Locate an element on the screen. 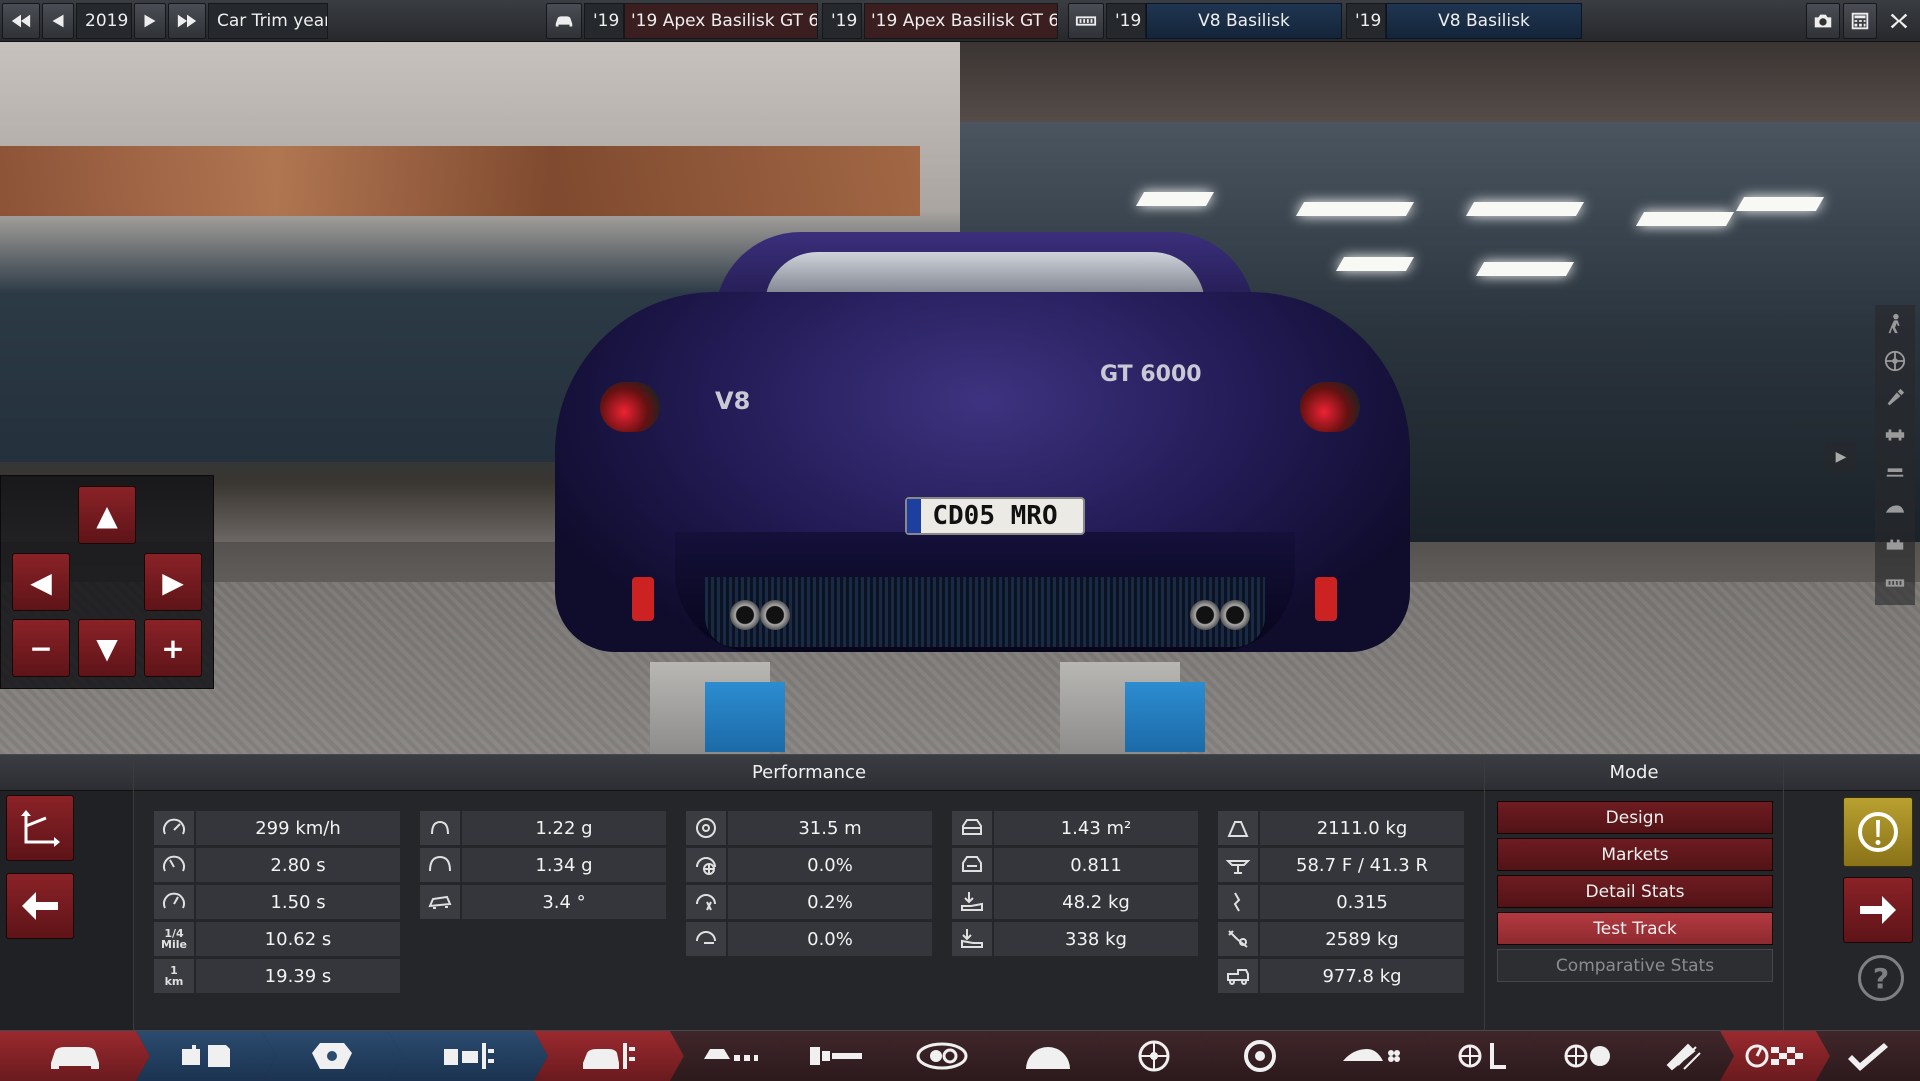  nav-finish is located at coordinates (1868, 1056).